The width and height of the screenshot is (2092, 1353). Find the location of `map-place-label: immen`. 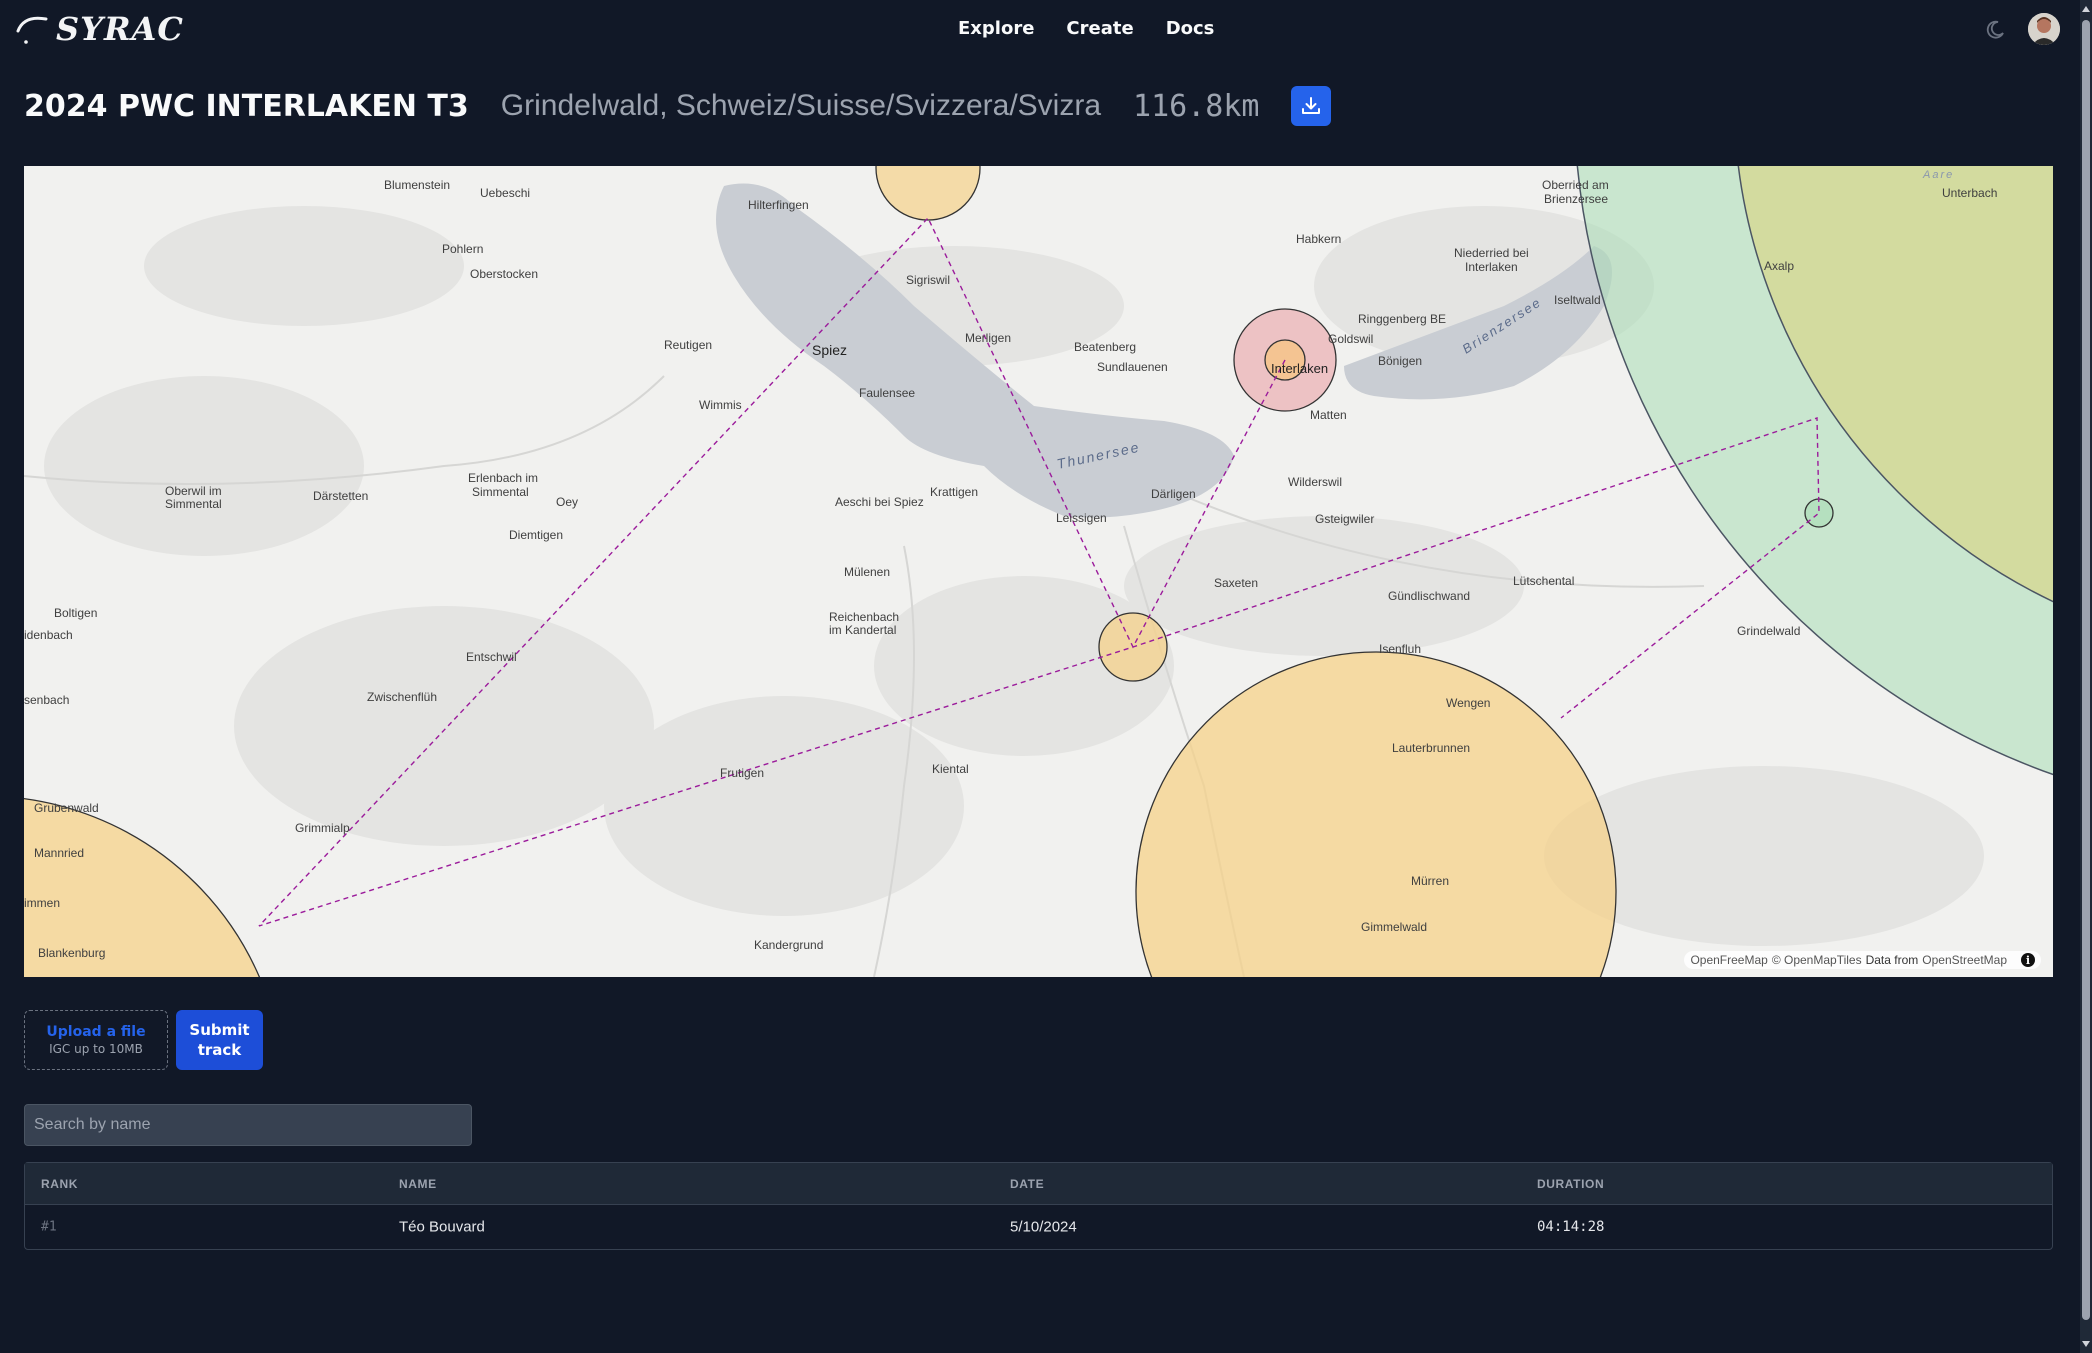

map-place-label: immen is located at coordinates (42, 903).